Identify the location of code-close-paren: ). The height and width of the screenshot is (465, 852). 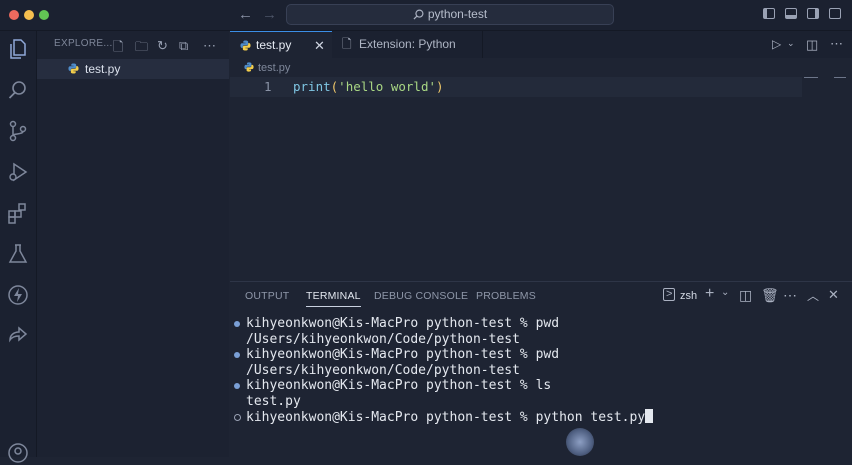
(440, 86).